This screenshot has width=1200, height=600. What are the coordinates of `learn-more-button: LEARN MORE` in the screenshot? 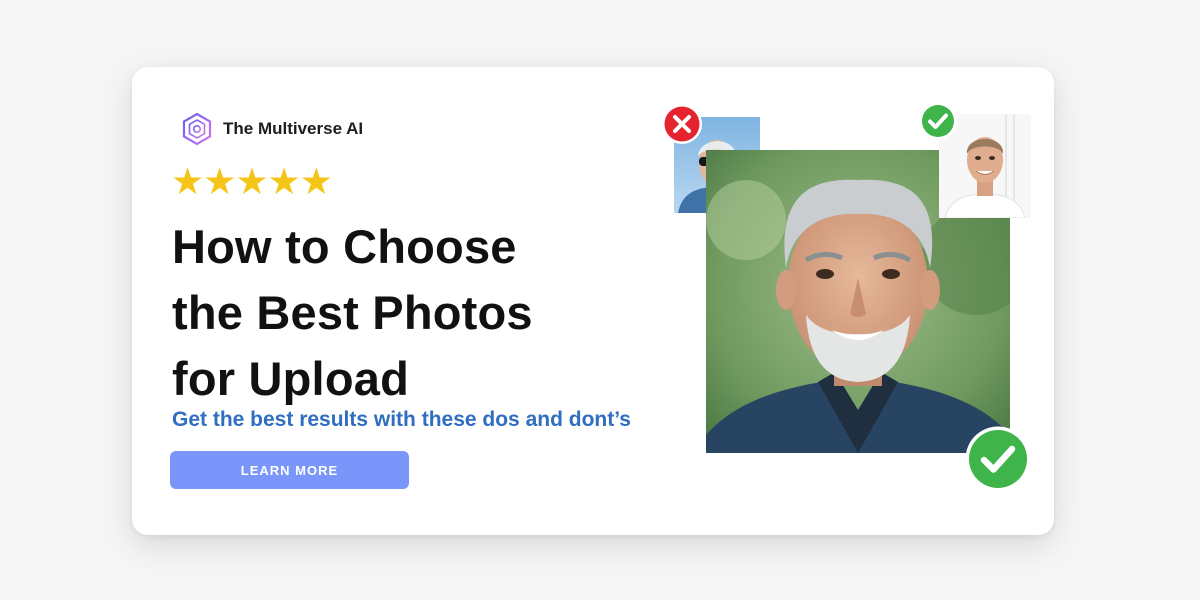 It's located at (289, 470).